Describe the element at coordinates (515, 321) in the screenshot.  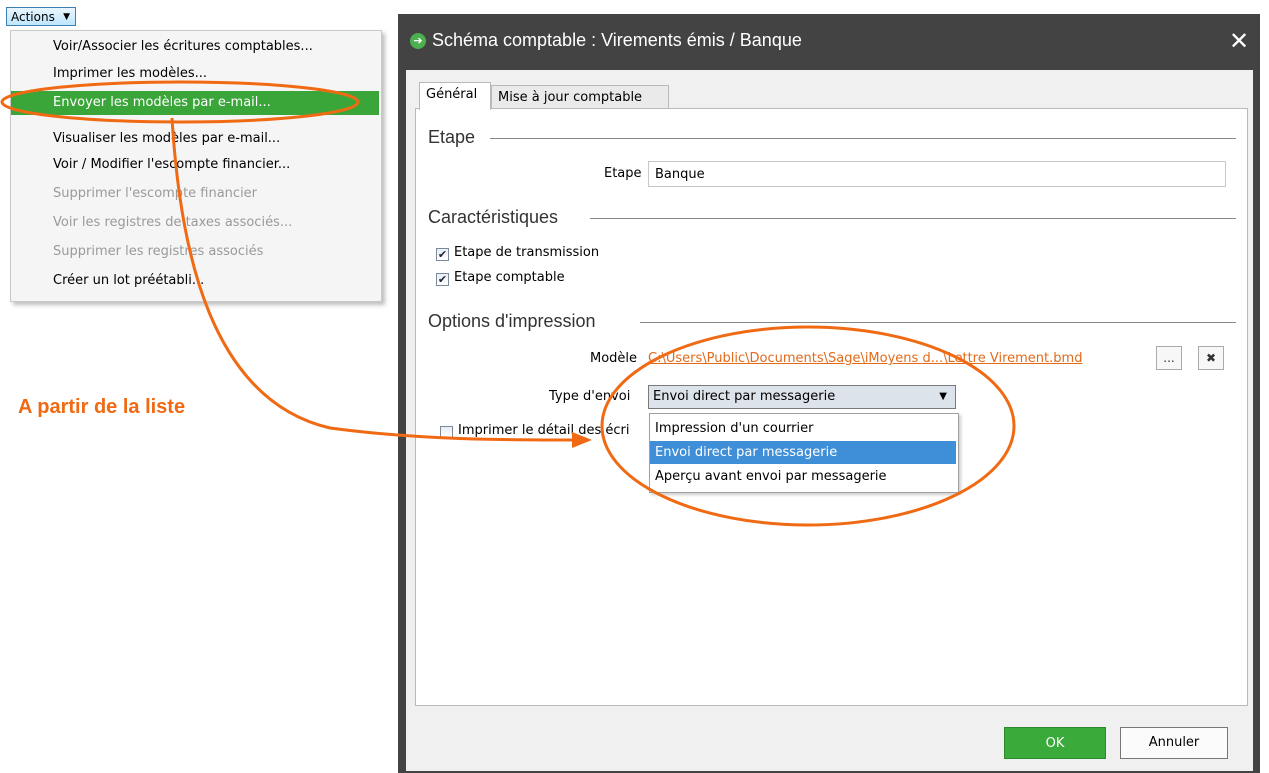
I see `options-impression-group-title: Options d'impression` at that location.